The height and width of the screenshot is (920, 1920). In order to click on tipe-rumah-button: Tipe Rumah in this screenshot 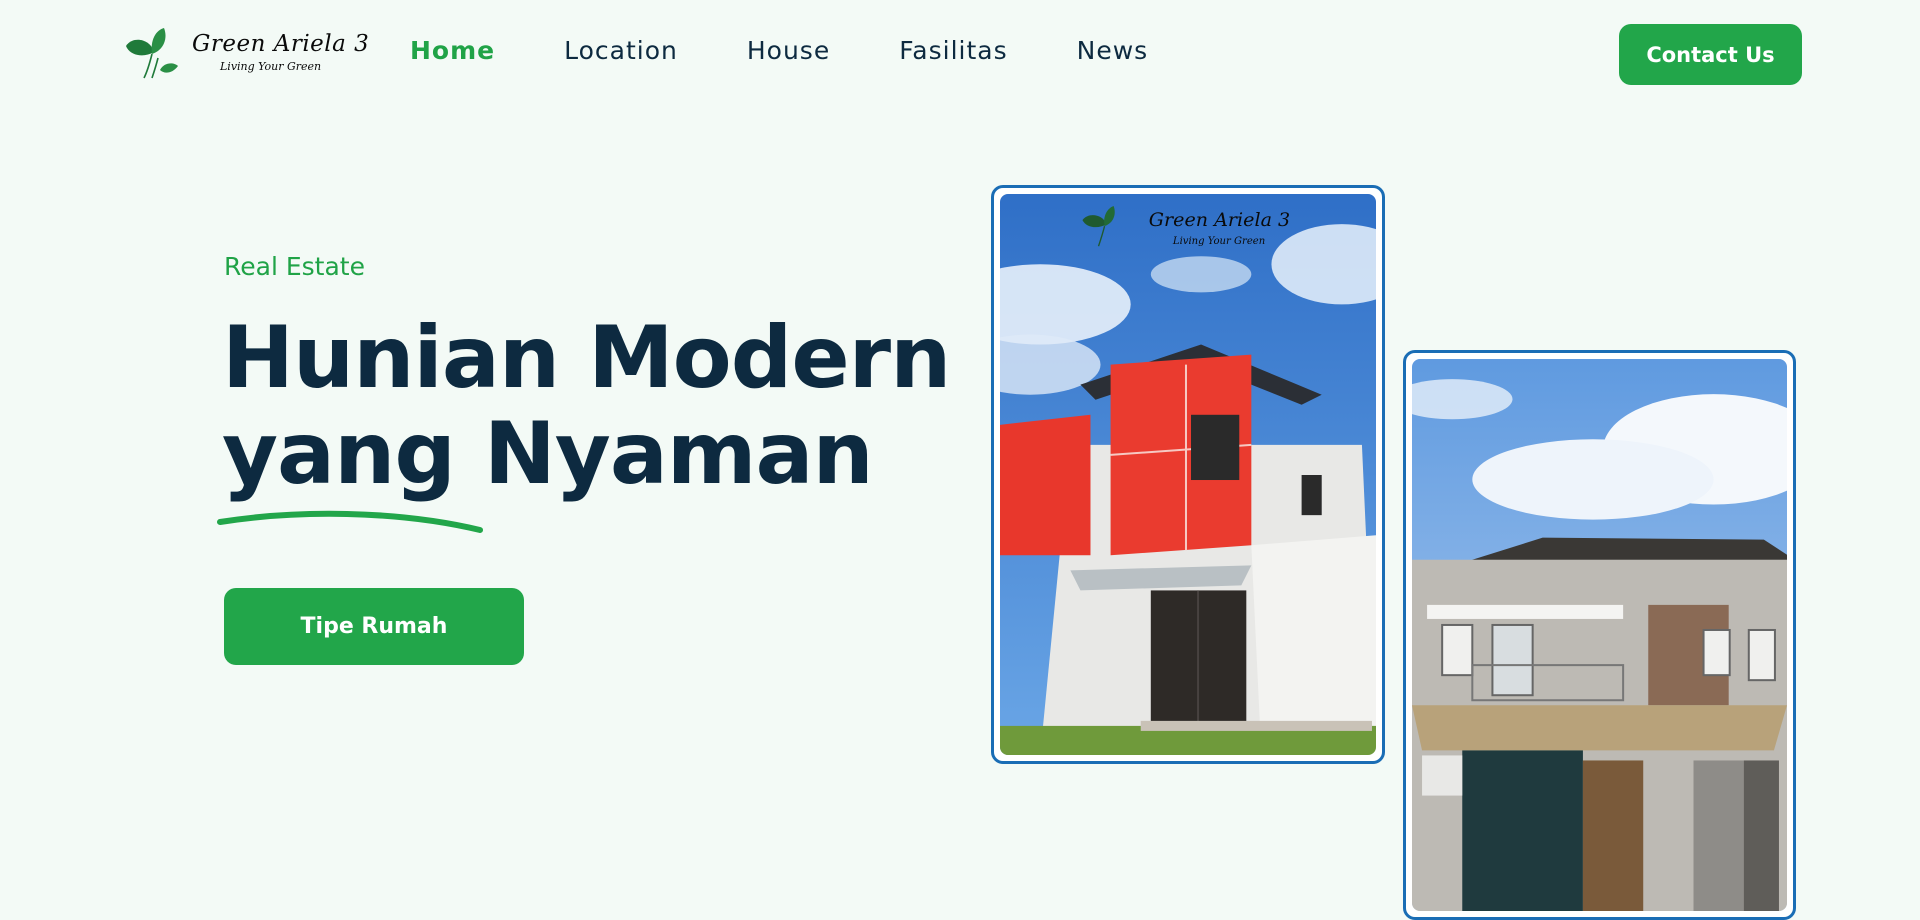, I will do `click(374, 626)`.